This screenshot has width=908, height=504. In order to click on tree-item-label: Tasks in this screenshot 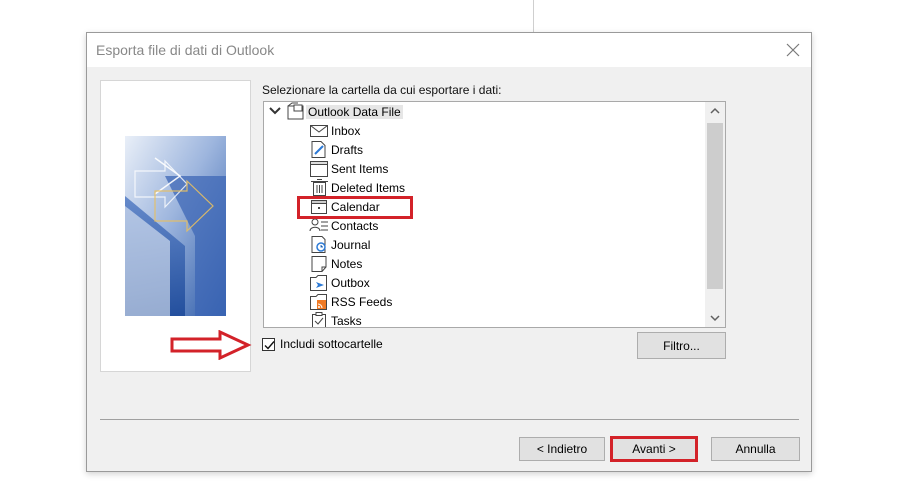, I will do `click(346, 320)`.